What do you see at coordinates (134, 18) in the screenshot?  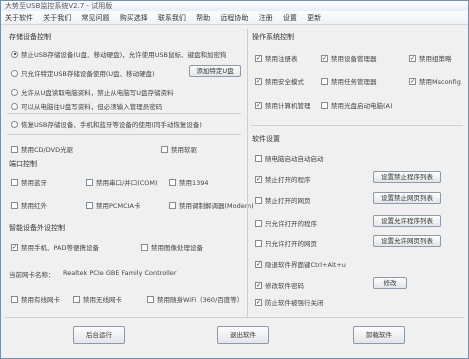 I see `menu-purchase: 购买选择` at bounding box center [134, 18].